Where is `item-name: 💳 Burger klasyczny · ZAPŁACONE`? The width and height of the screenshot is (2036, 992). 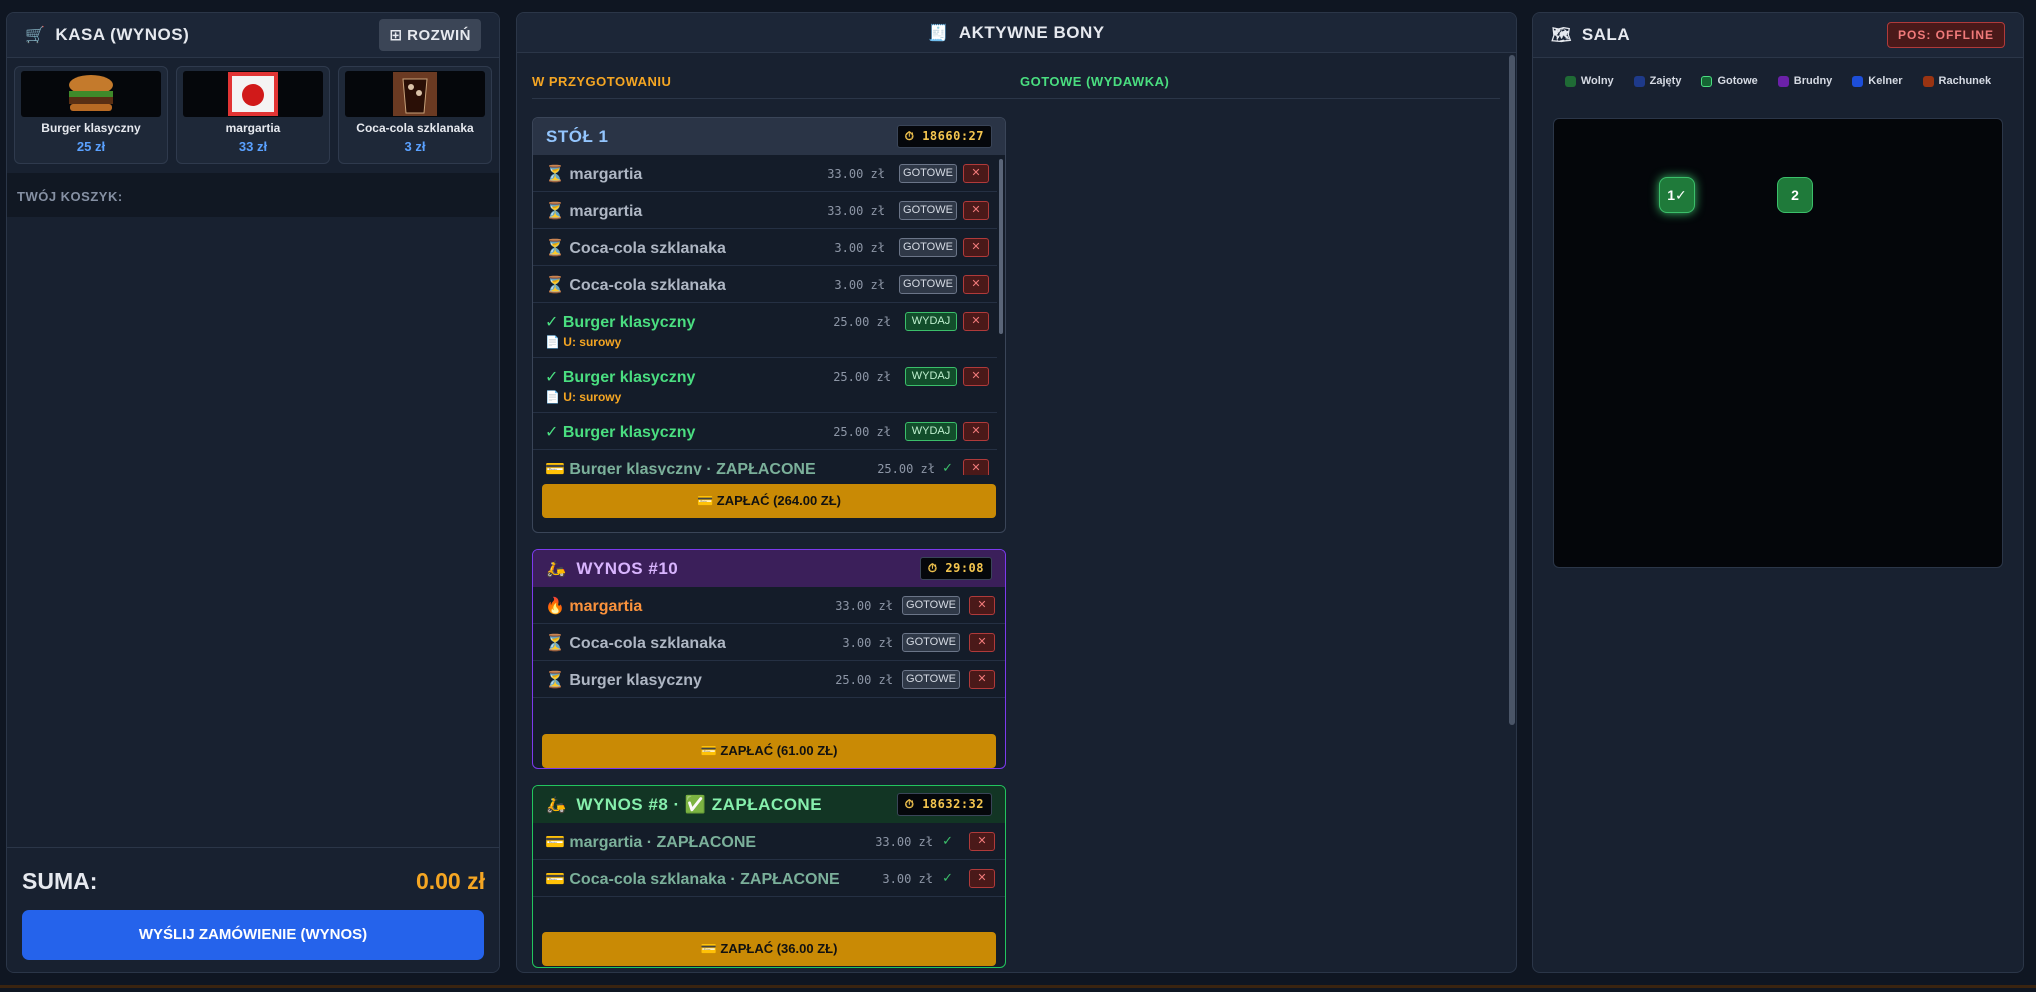 item-name: 💳 Burger klasyczny · ZAPŁACONE is located at coordinates (680, 467).